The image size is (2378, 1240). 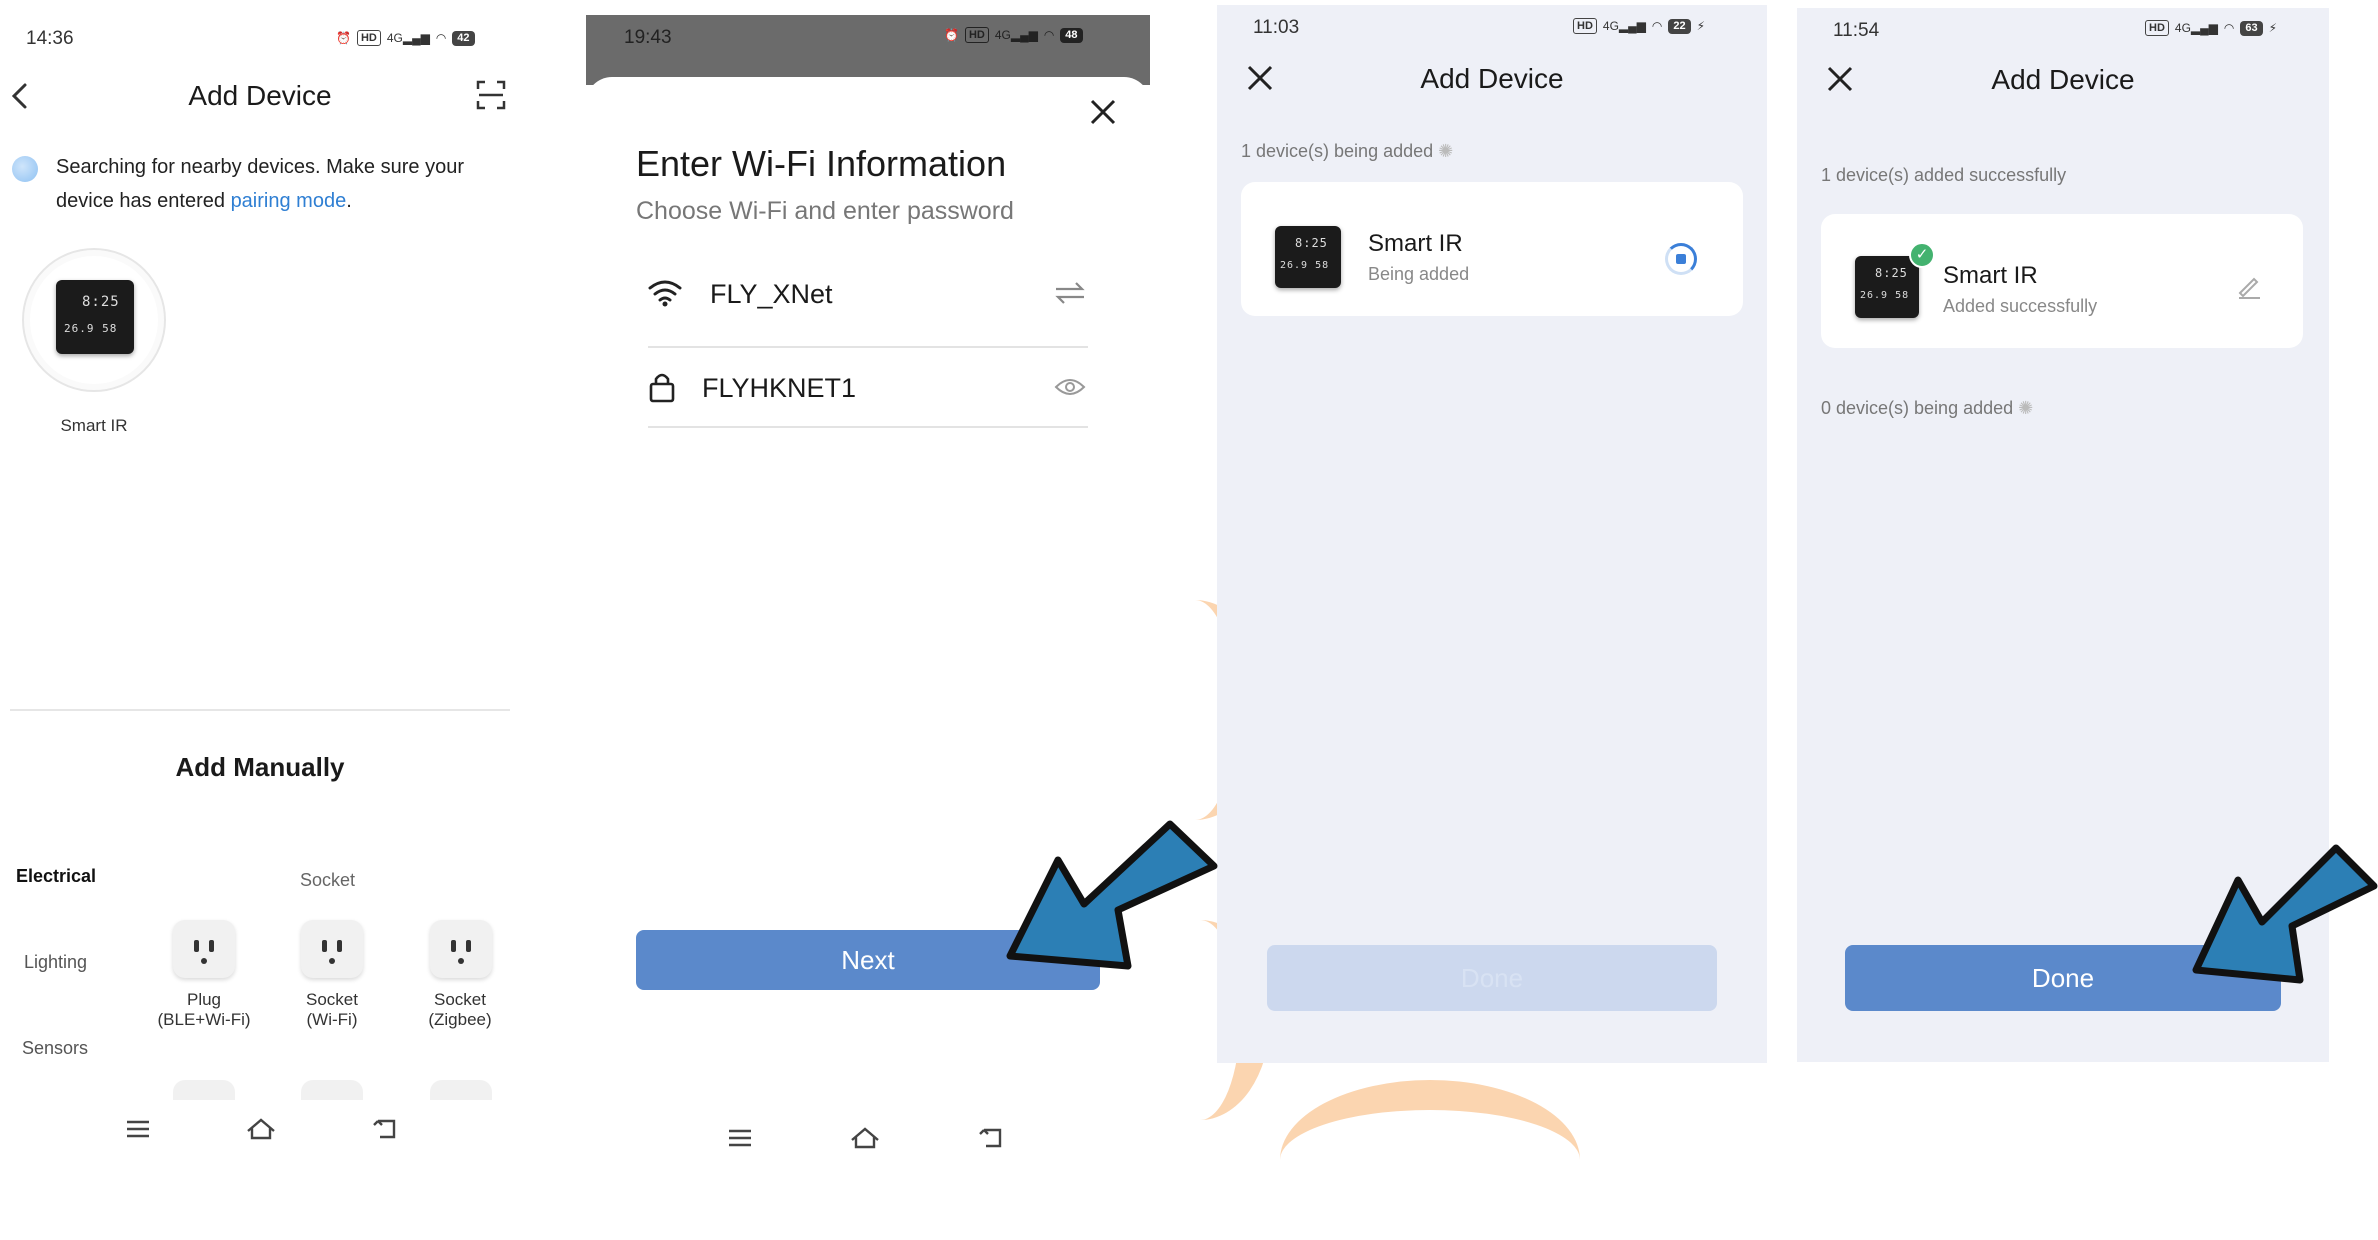 I want to click on item-label-line1: Plug, so click(x=204, y=999).